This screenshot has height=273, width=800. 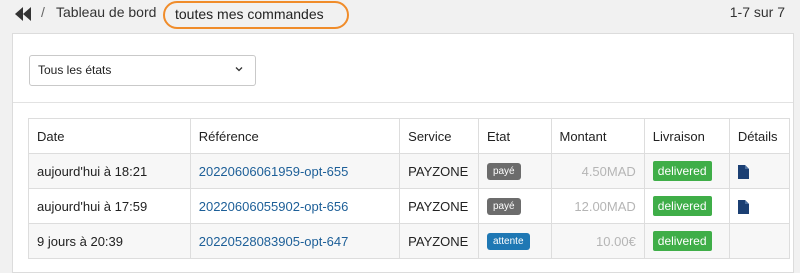 I want to click on col-header-reference: Référence, so click(x=295, y=136).